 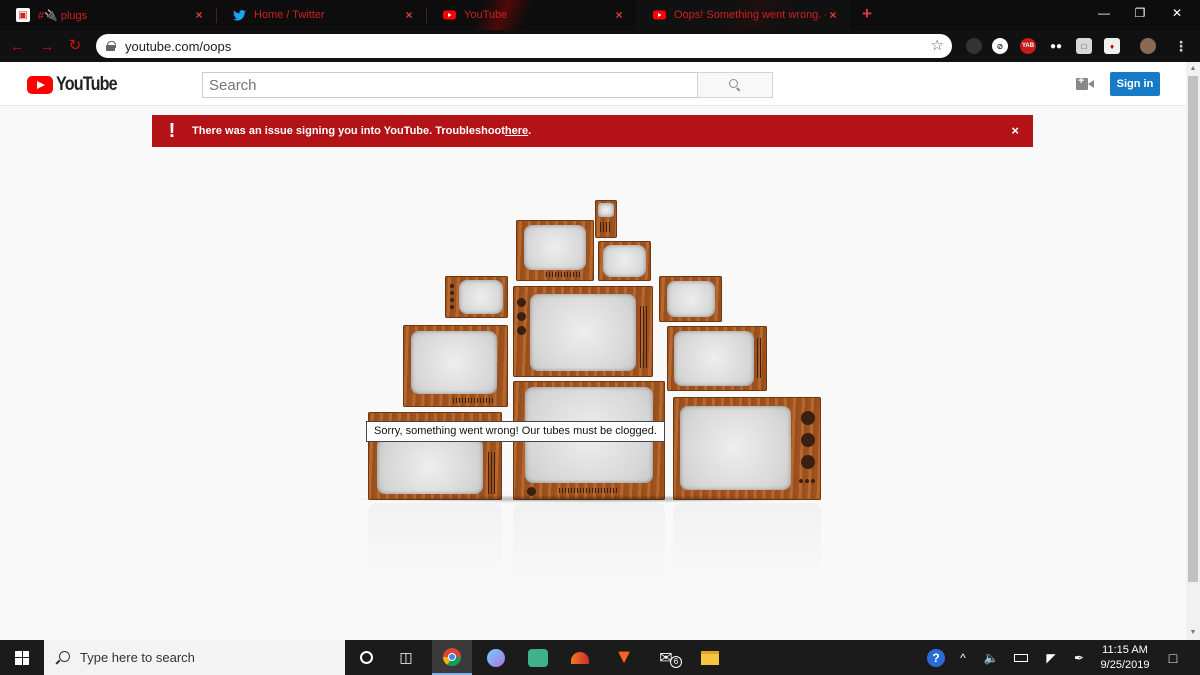 What do you see at coordinates (1193, 329) in the screenshot?
I see `scroll-thumb` at bounding box center [1193, 329].